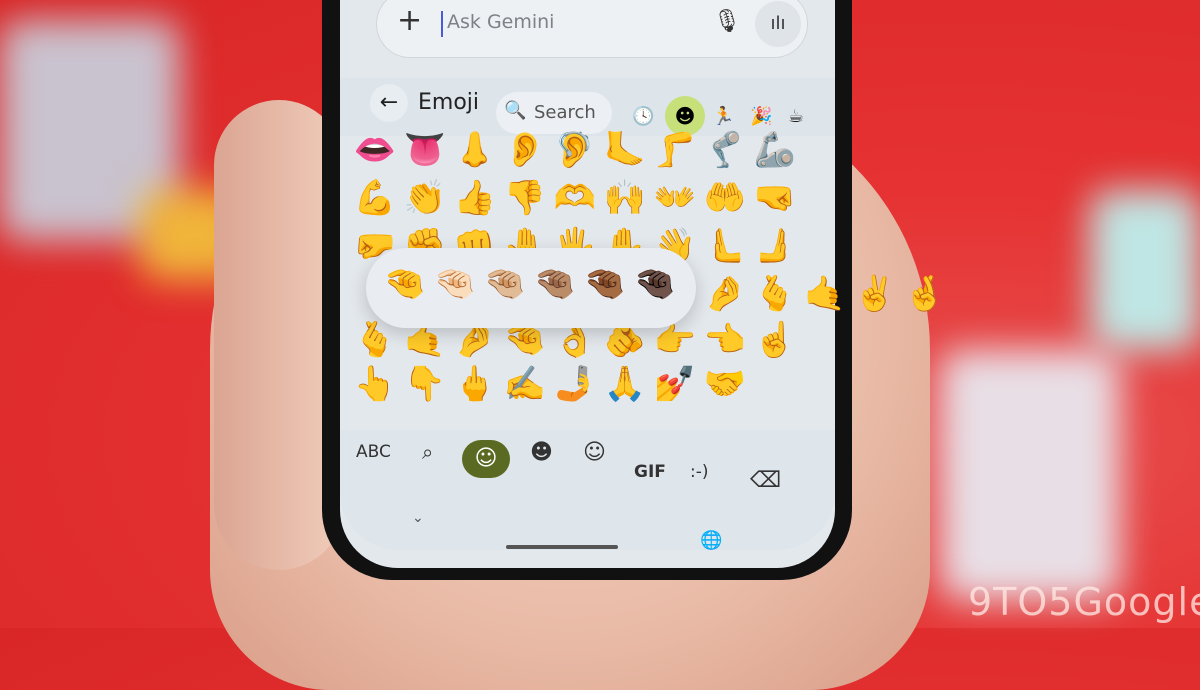  I want to click on globe-icon: 🌐, so click(711, 540).